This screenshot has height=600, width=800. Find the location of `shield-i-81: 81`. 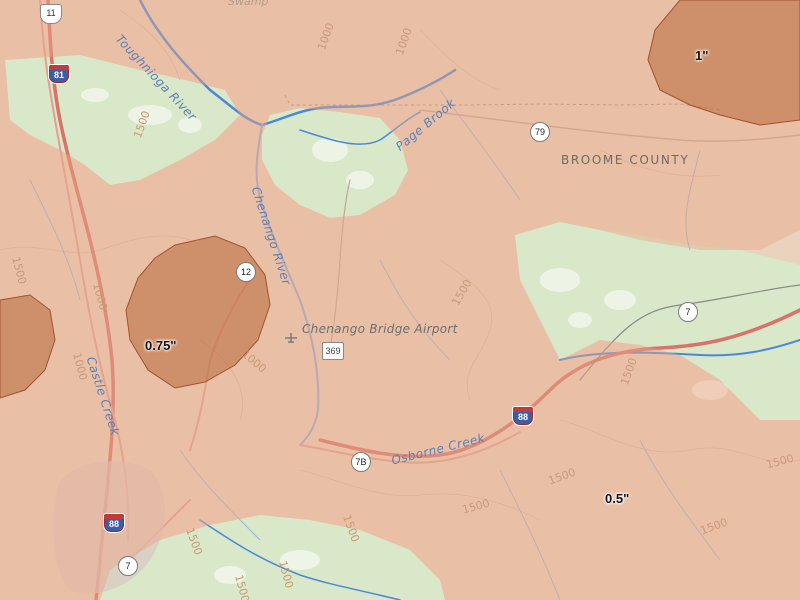

shield-i-81: 81 is located at coordinates (59, 74).